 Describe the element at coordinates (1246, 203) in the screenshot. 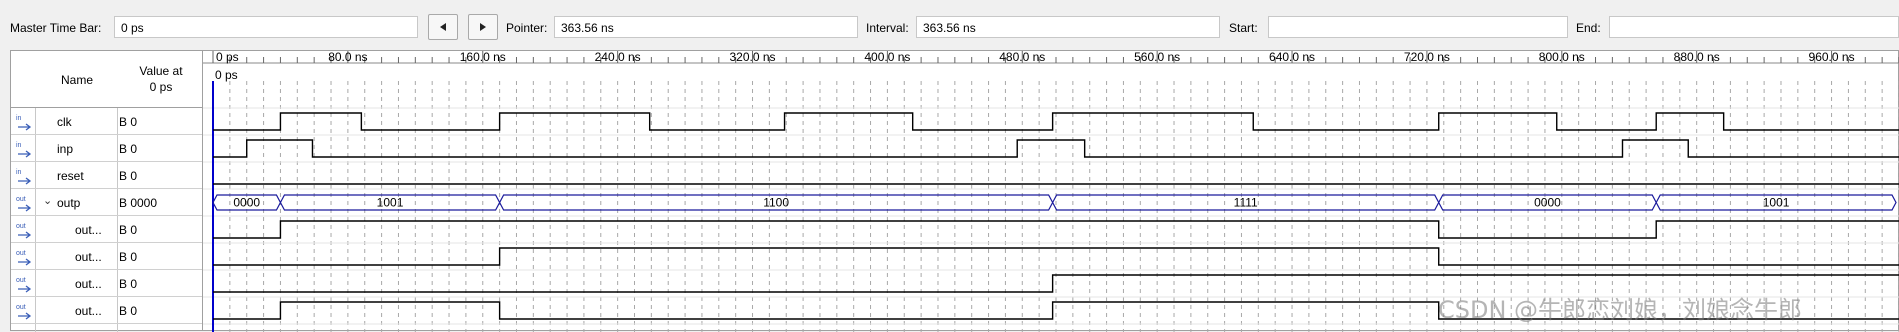

I see `bus-value-label: 1111` at that location.